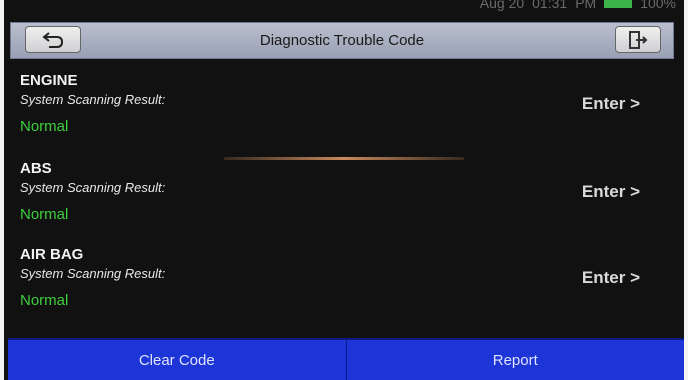  What do you see at coordinates (344, 158) in the screenshot?
I see `screen-glare` at bounding box center [344, 158].